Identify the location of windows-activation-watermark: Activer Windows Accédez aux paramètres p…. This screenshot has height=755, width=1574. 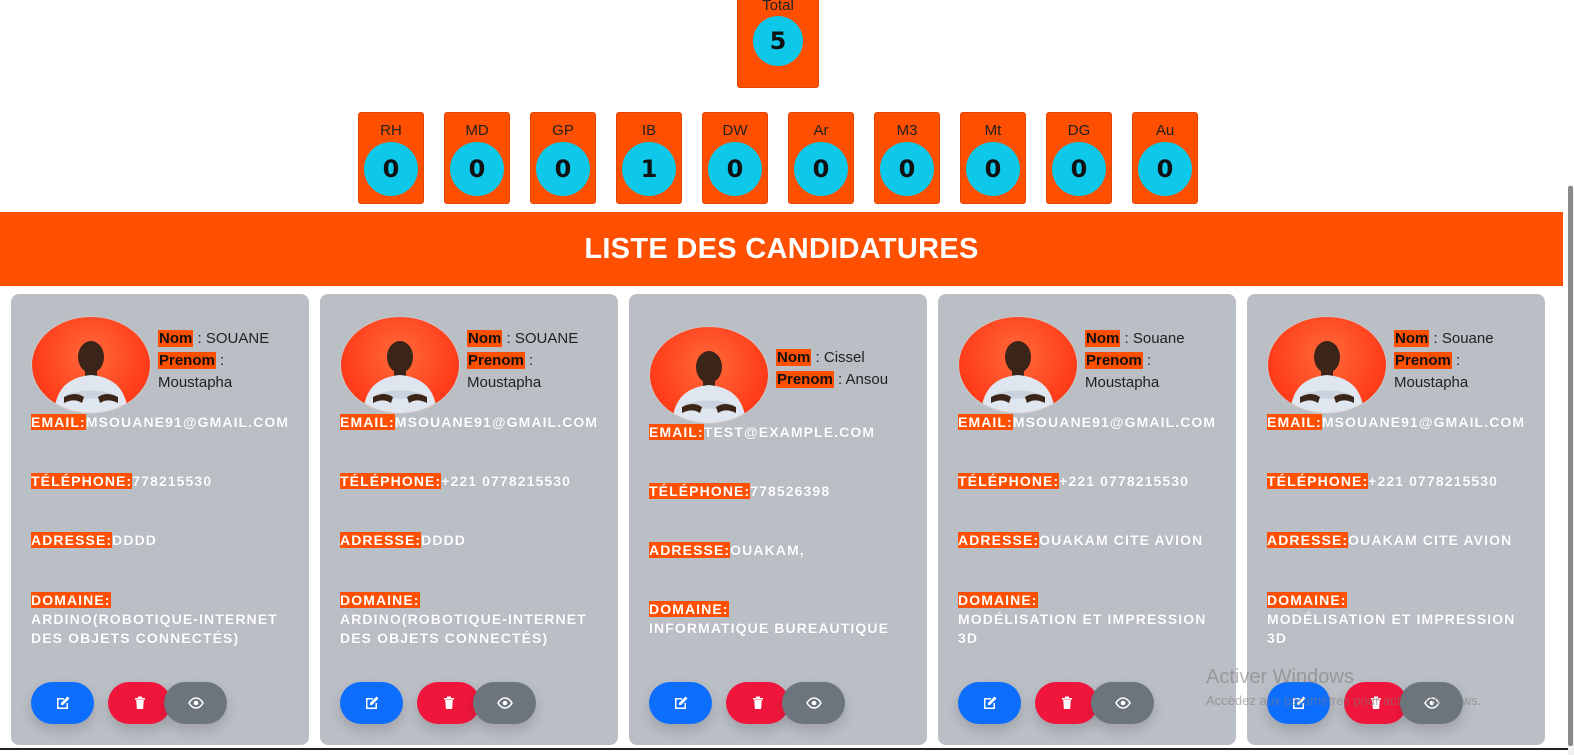
(1343, 687).